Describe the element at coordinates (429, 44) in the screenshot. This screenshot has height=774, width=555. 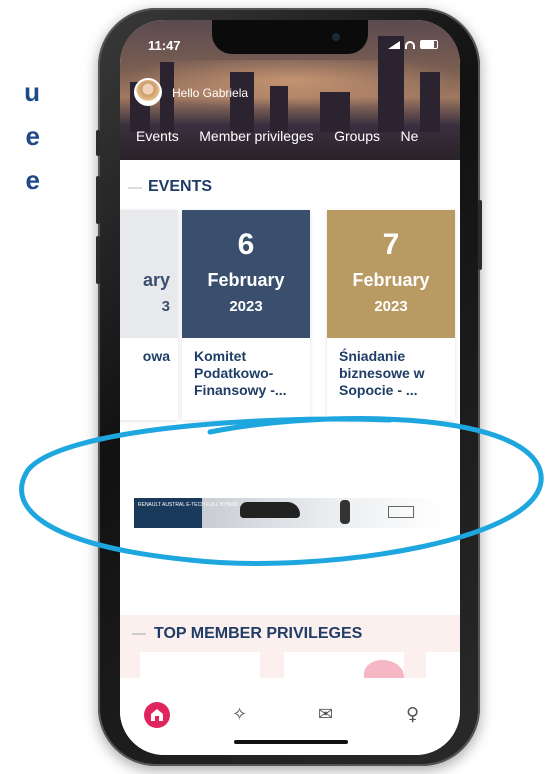
I see `battery-icon` at that location.